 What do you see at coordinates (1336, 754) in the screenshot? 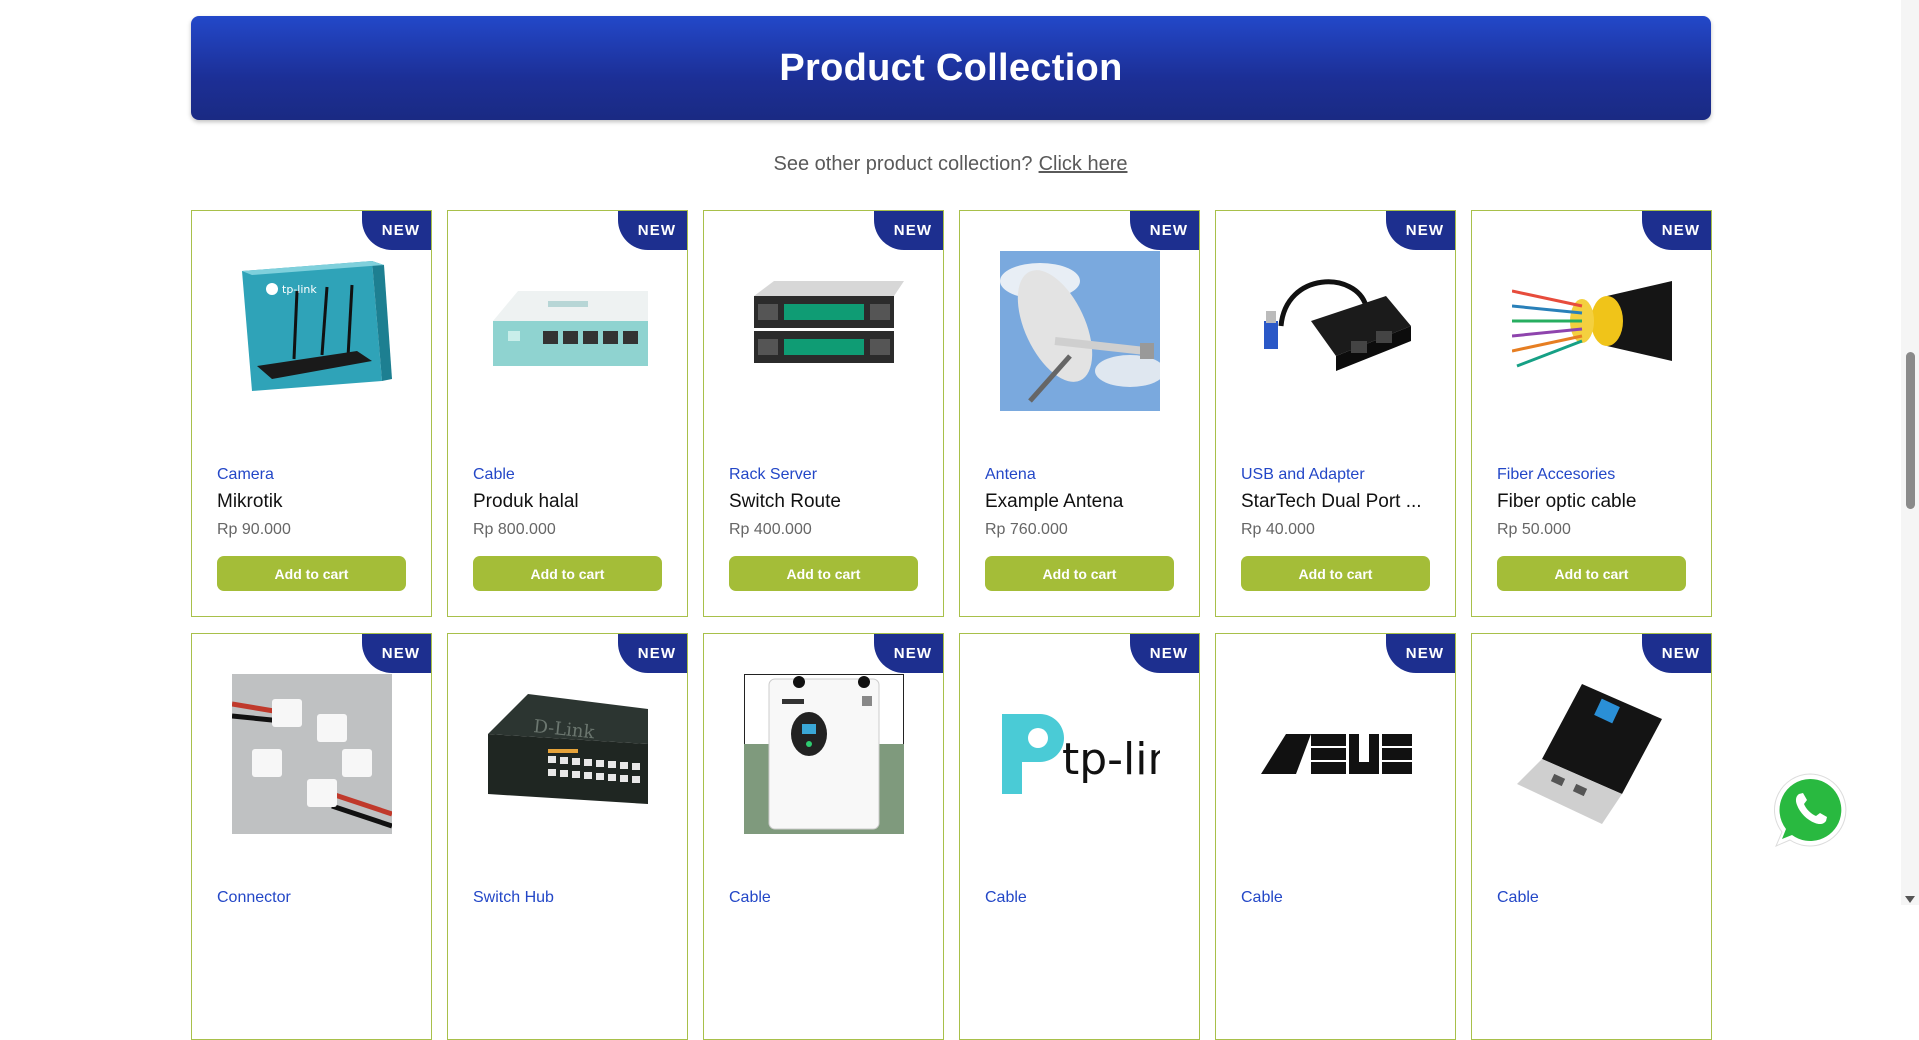
I see `product-image-asus-logo` at bounding box center [1336, 754].